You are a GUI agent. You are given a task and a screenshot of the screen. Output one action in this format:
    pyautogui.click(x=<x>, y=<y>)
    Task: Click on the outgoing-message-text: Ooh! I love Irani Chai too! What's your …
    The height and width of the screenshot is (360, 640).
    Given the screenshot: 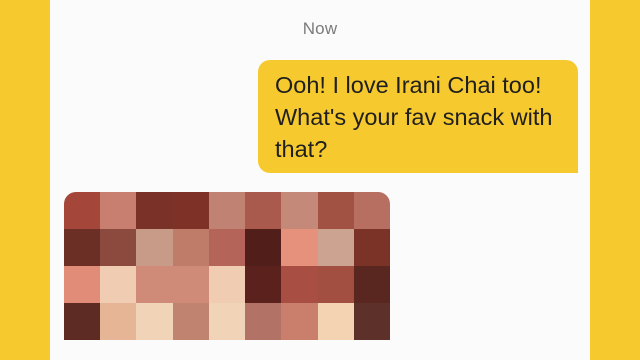 What is the action you would take?
    pyautogui.click(x=414, y=117)
    